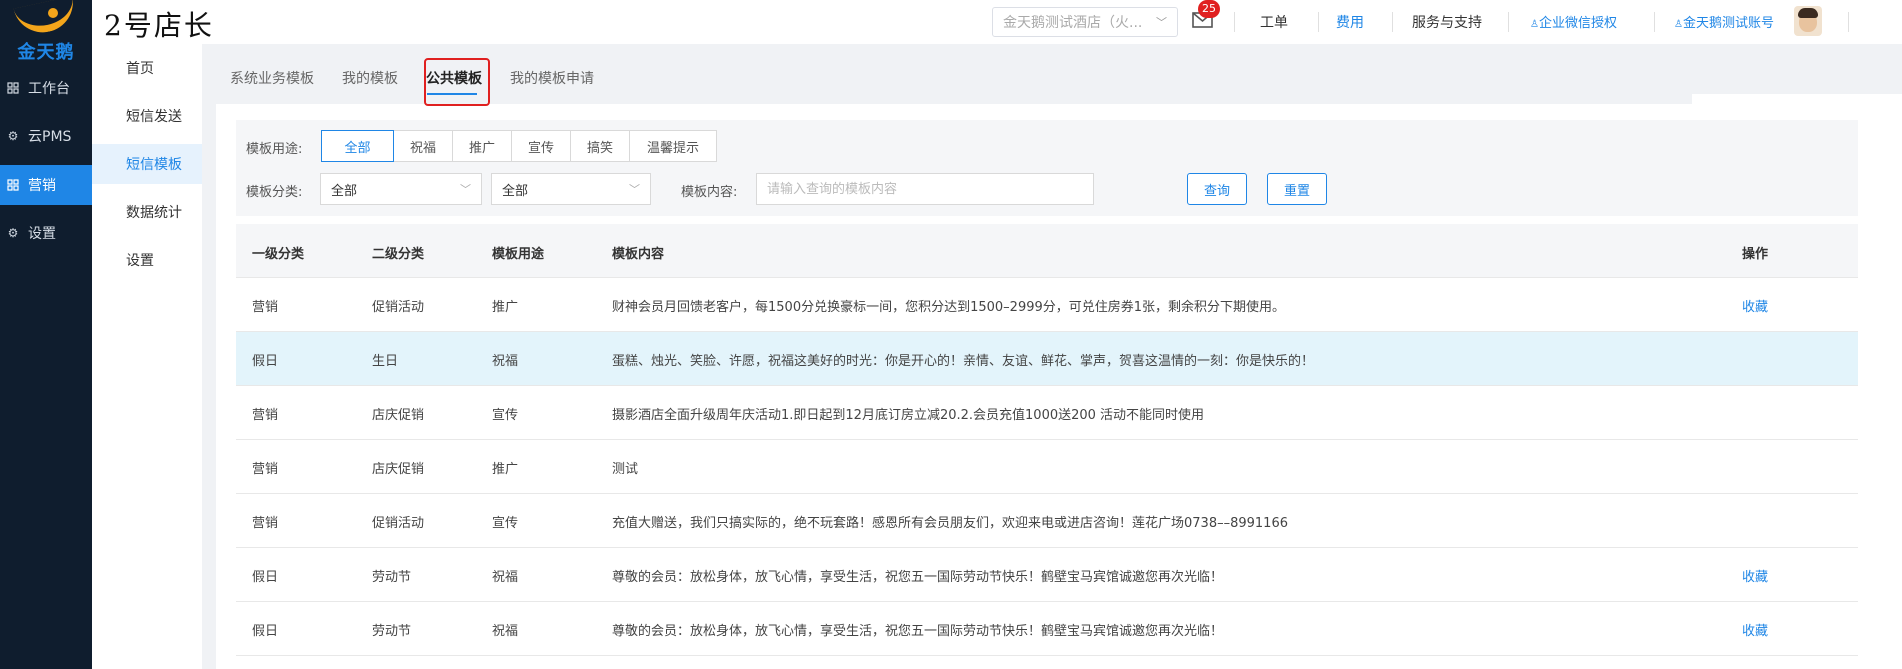  I want to click on subnav-item-settings: 设置, so click(147, 260).